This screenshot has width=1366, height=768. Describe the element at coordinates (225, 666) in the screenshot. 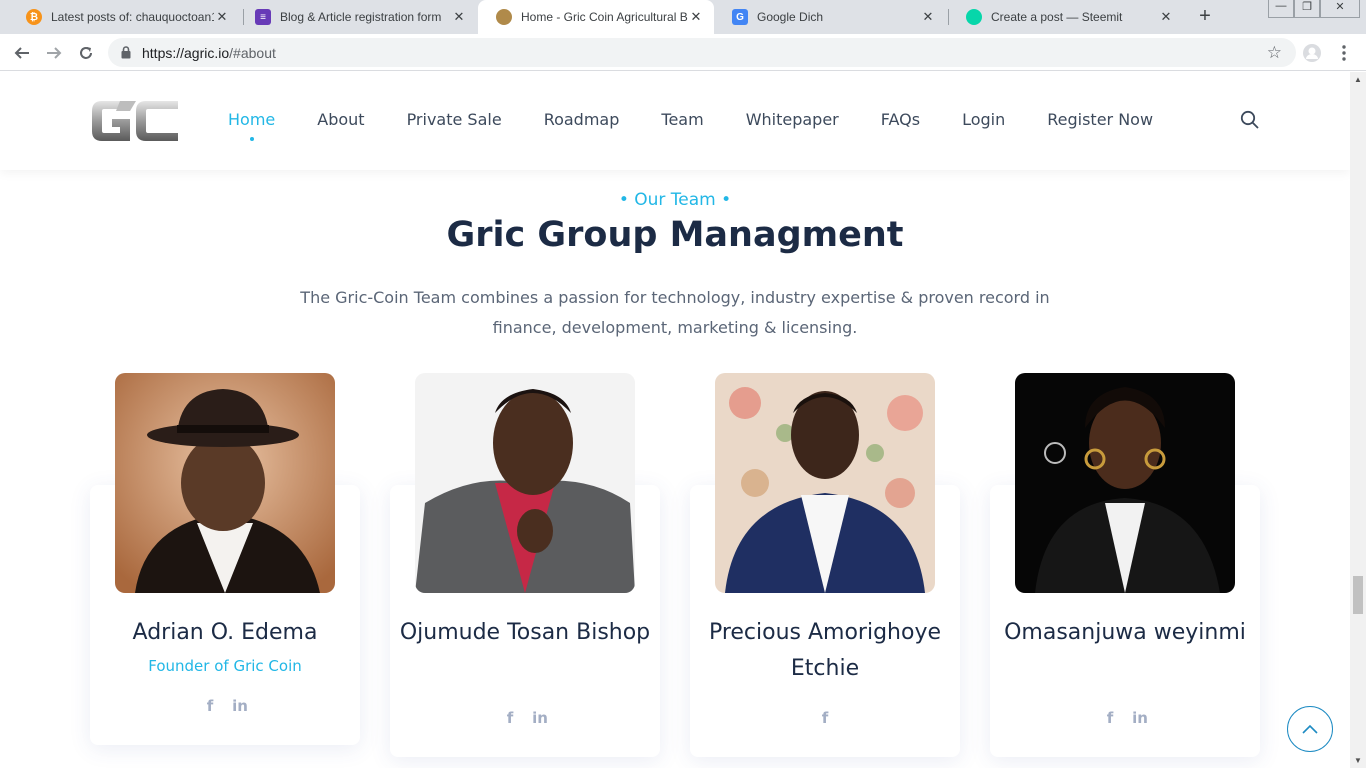

I see `member-role: Founder of Gric Coin` at that location.